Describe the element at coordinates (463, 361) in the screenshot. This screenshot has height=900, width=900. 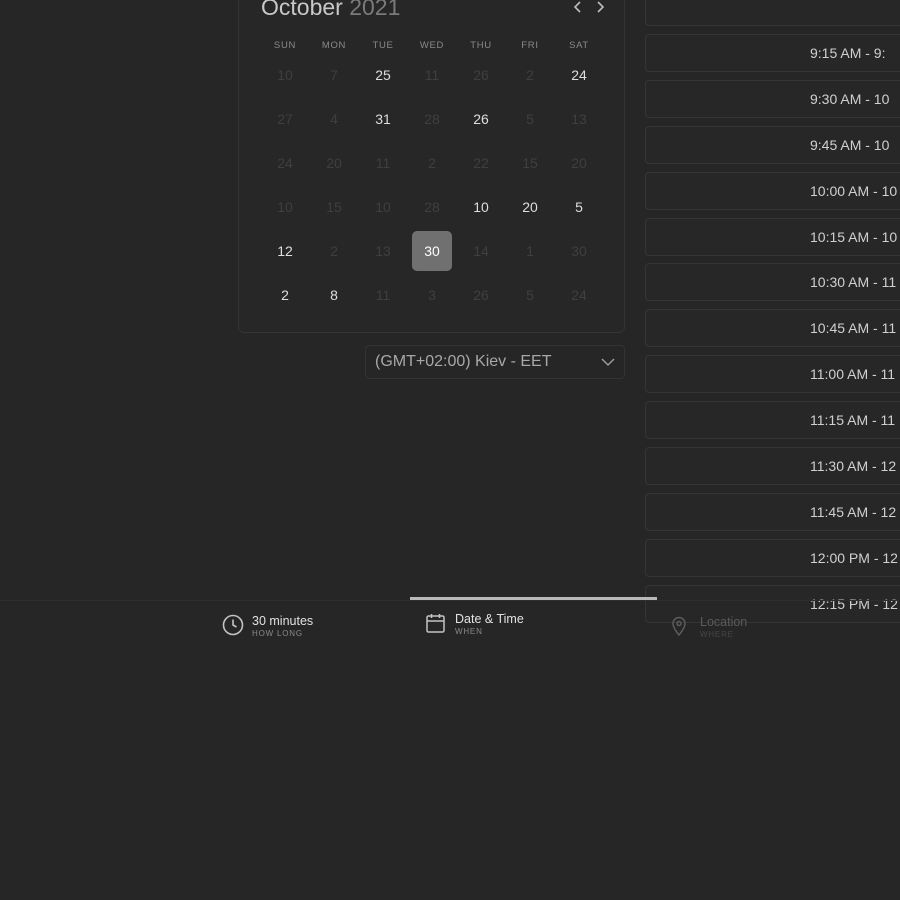
I see `timezone-label: (GMT+02:00) Kiev - EET` at that location.